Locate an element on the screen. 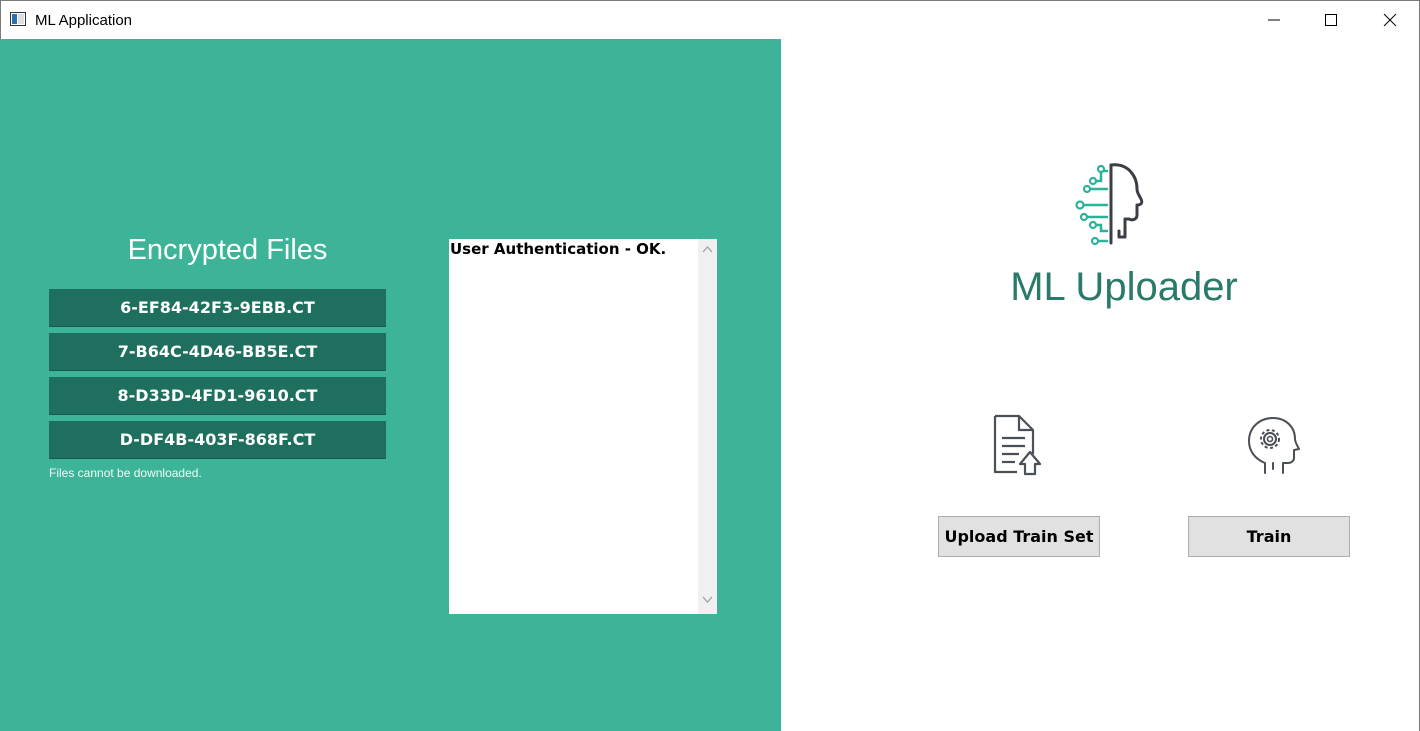 Image resolution: width=1420 pixels, height=731 pixels. scroll-up-icon is located at coordinates (707, 249).